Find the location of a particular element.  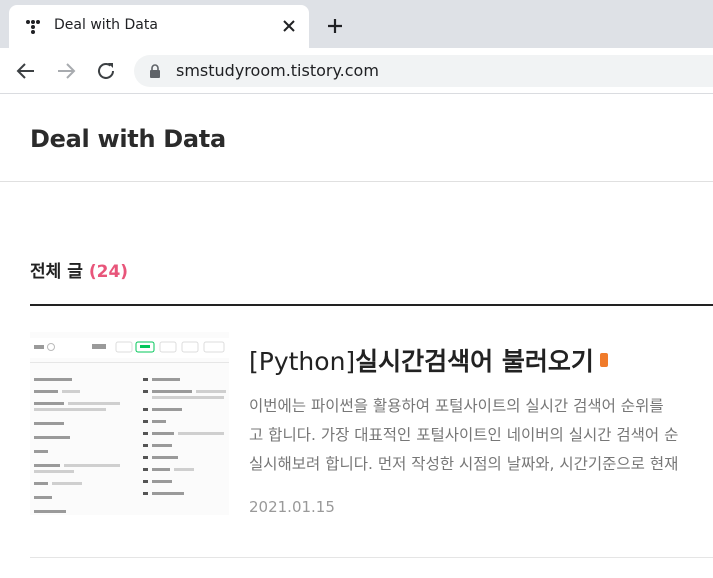

thumbnail-image is located at coordinates (129, 423).